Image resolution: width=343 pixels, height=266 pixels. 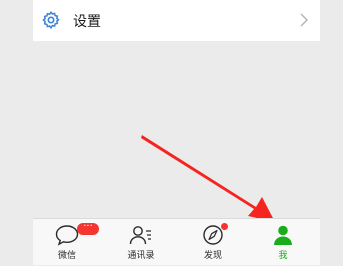 I want to click on tab-label: 我, so click(x=283, y=256).